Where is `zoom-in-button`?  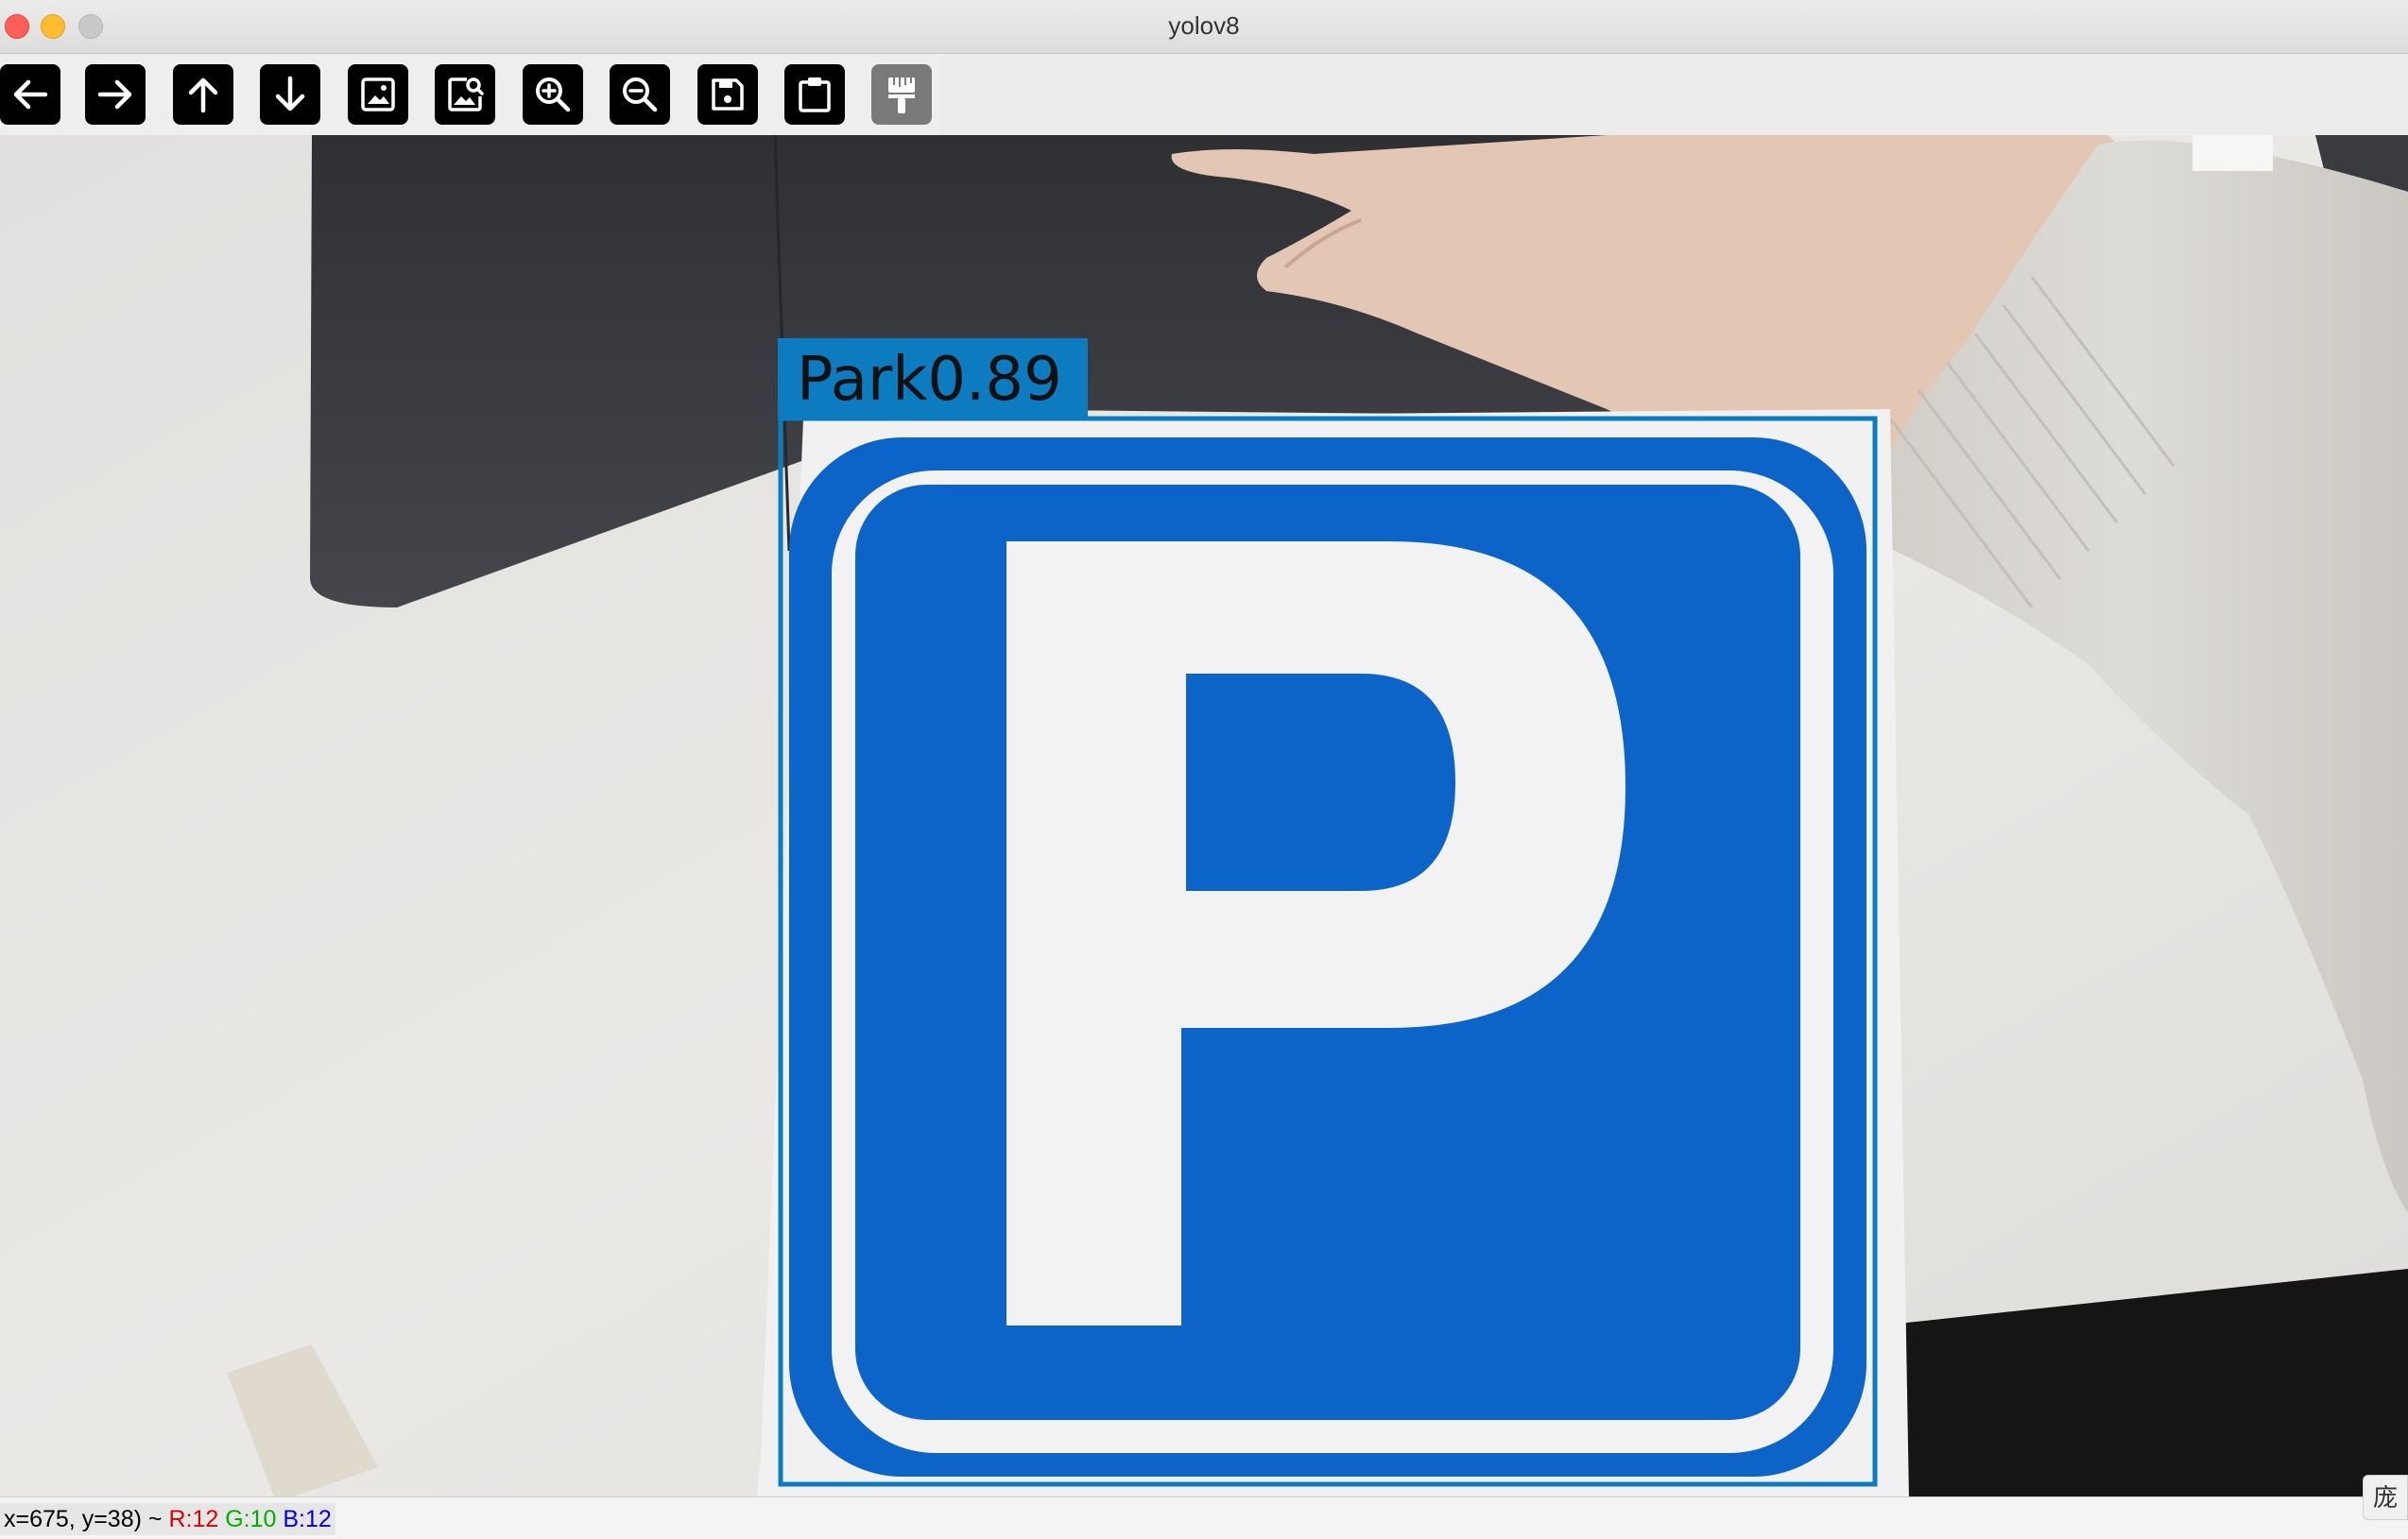 zoom-in-button is located at coordinates (553, 95).